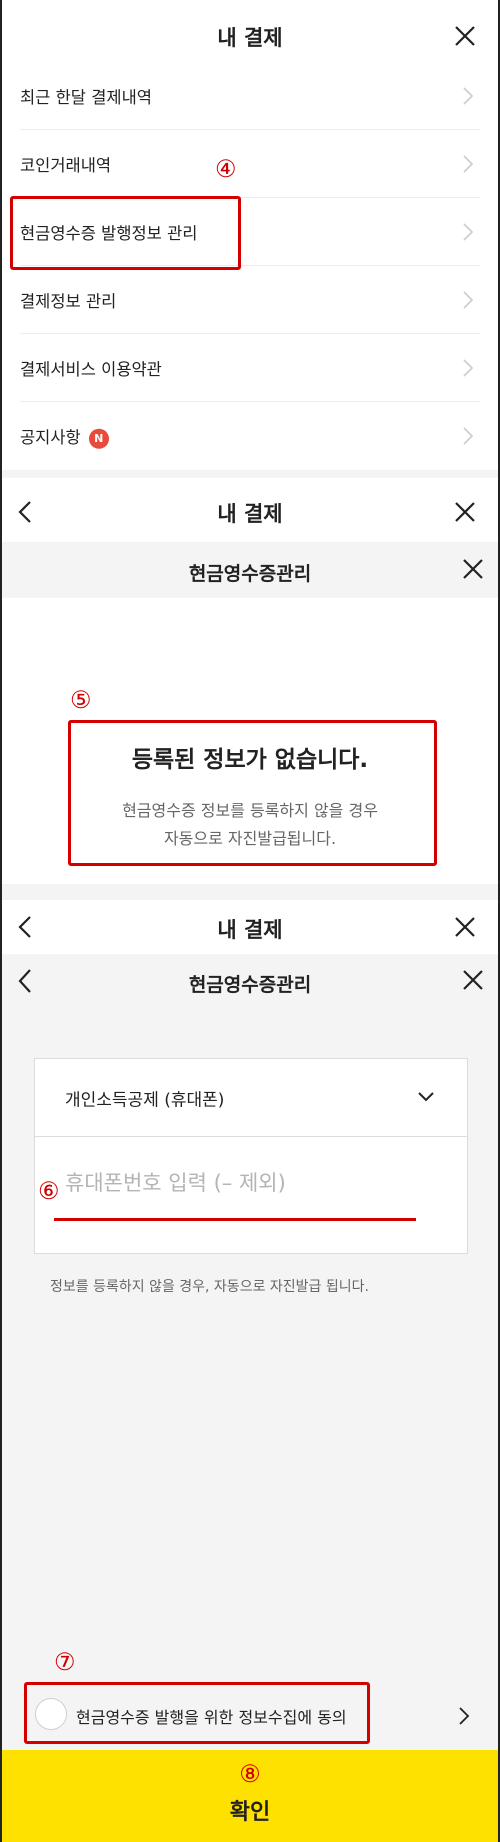 Image resolution: width=500 pixels, height=1842 pixels. What do you see at coordinates (209, 1287) in the screenshot?
I see `auto-issue-hint: 정보를 등록하지 않을 경우, 자동으로 자진발급 됩니다.` at bounding box center [209, 1287].